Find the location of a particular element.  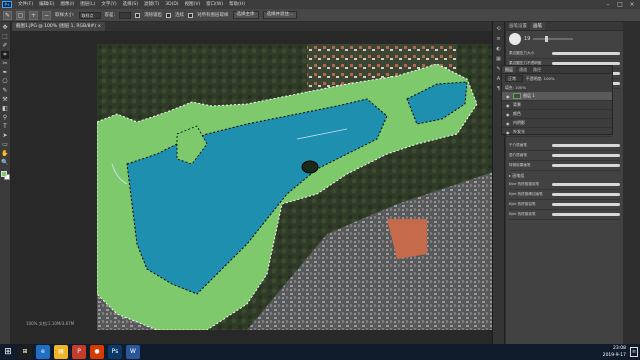

healing-tool-icon: ⎔ is located at coordinates (5, 82).